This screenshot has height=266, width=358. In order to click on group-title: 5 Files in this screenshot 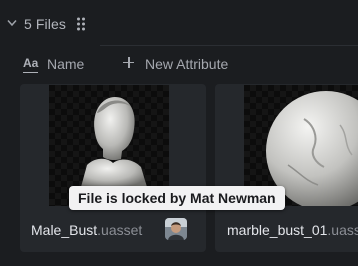, I will do `click(45, 24)`.